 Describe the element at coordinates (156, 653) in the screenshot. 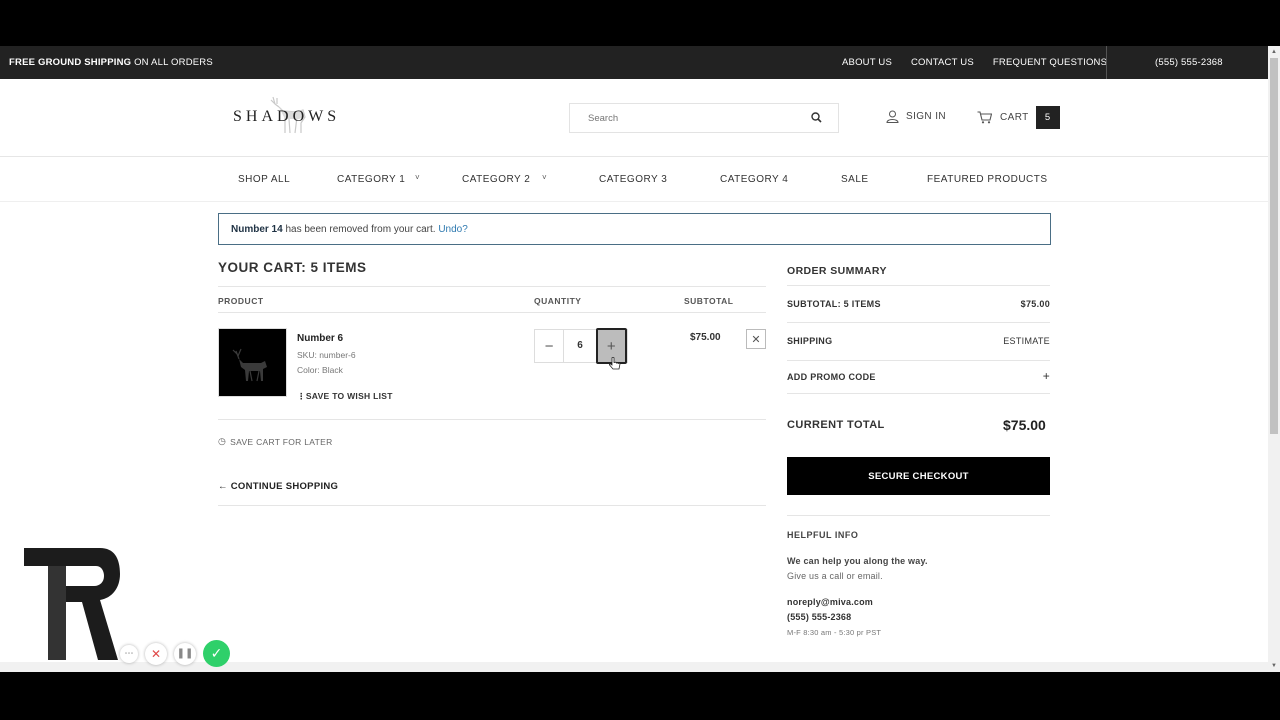

I see `close-icon: ✕` at that location.